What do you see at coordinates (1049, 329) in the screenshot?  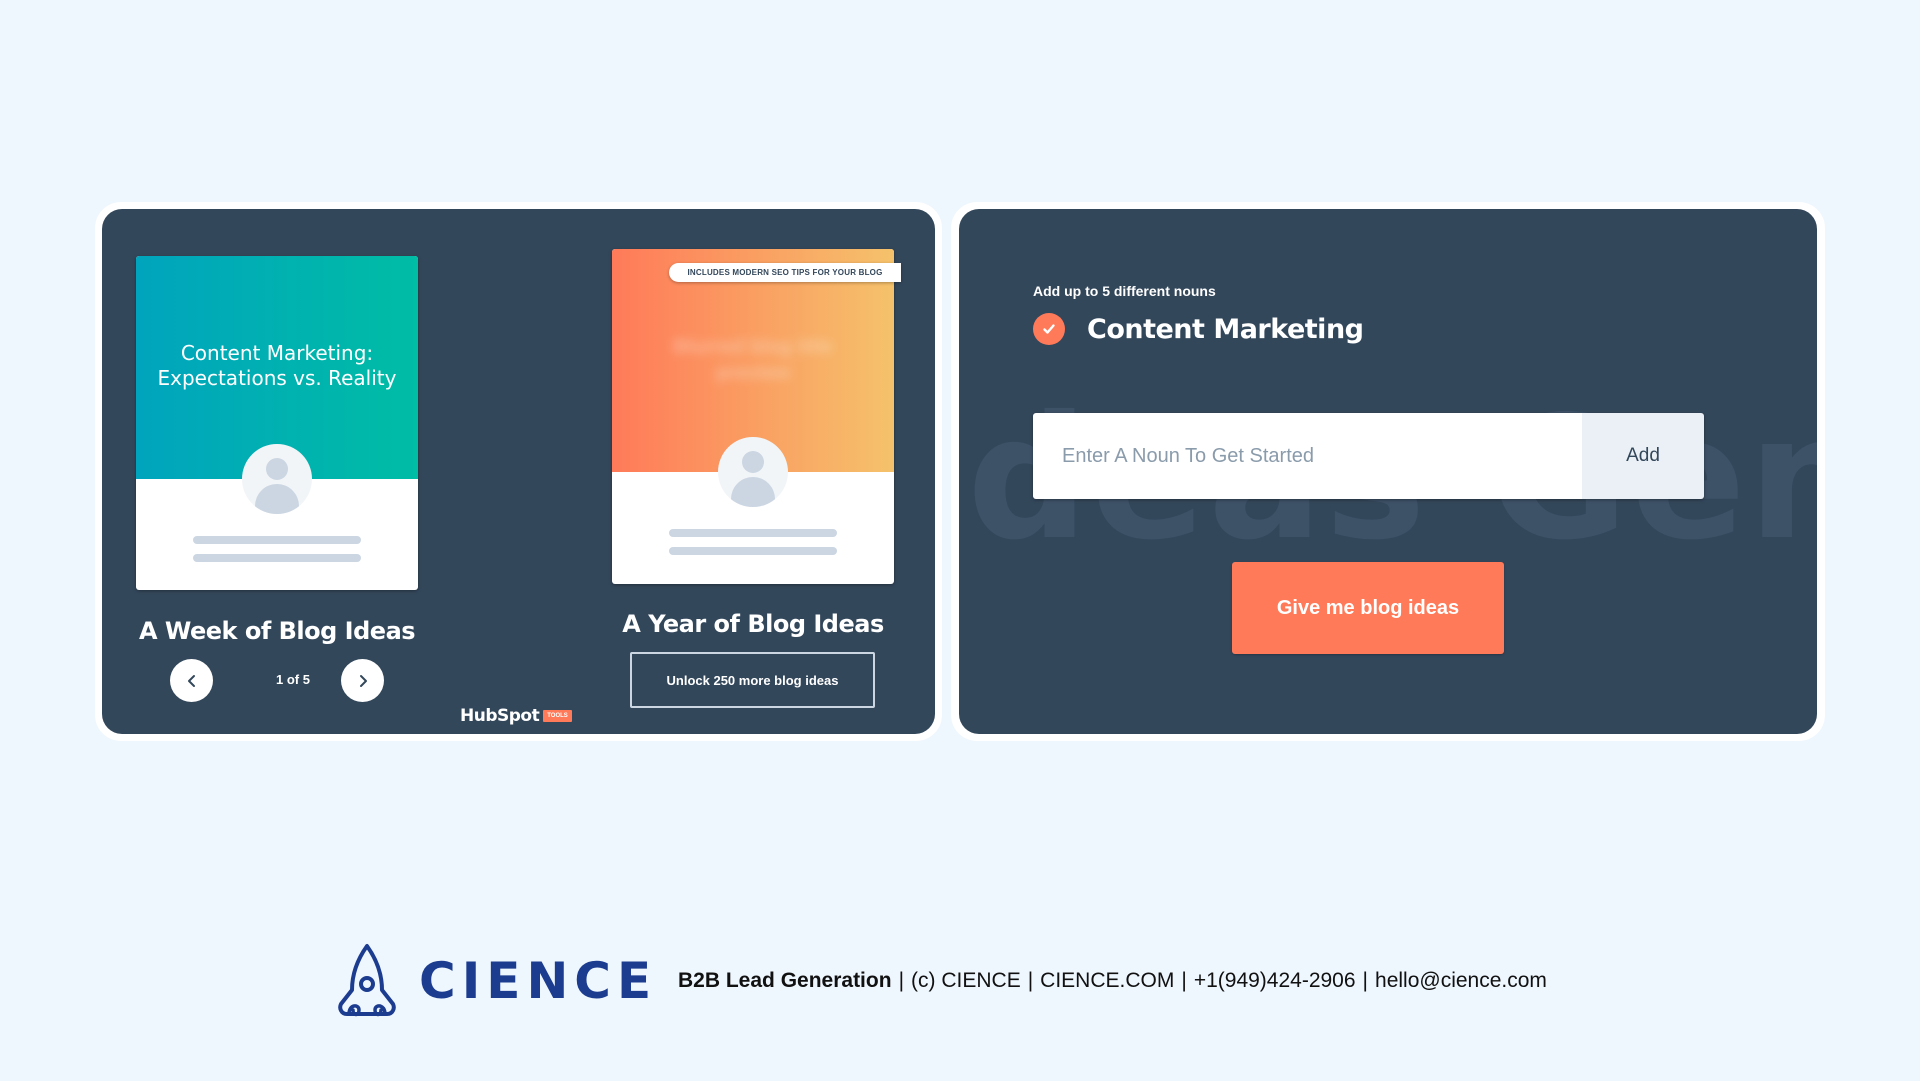 I see `check-circle-icon` at bounding box center [1049, 329].